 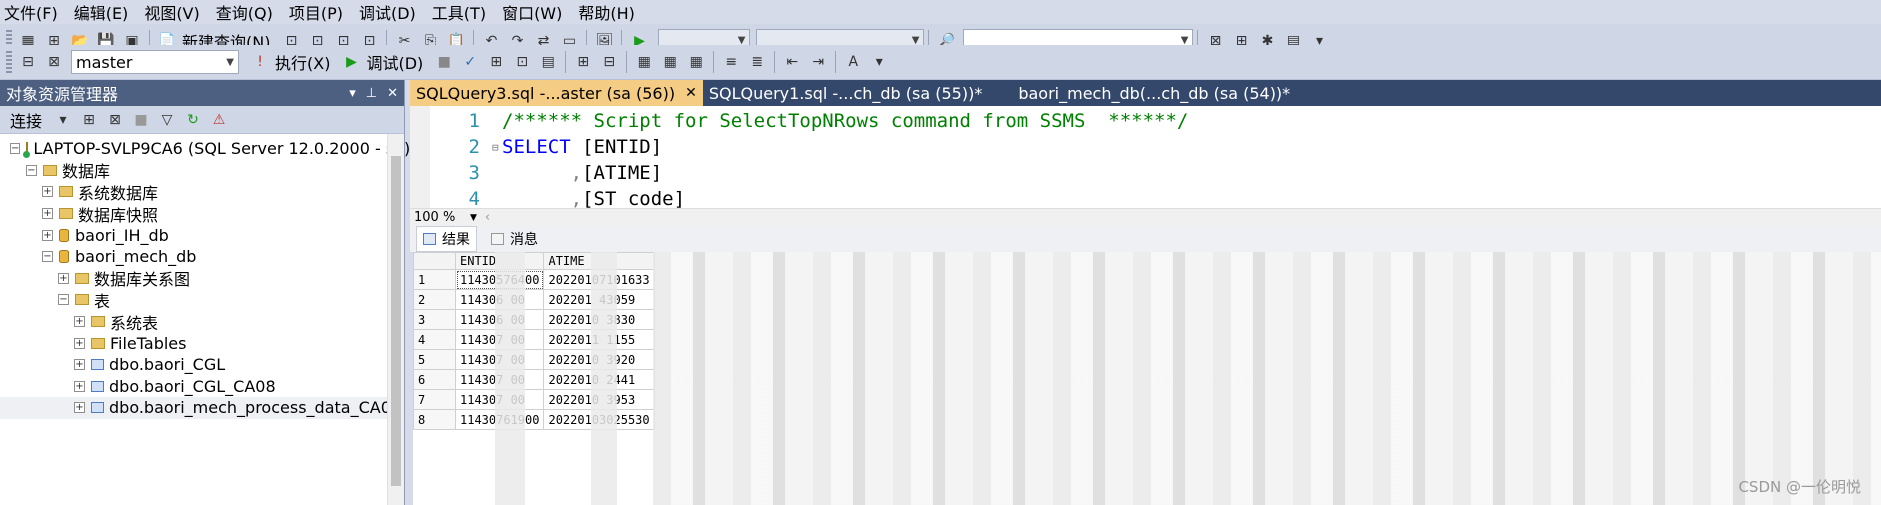 I want to click on uncomment-icon: ≣, so click(x=757, y=62).